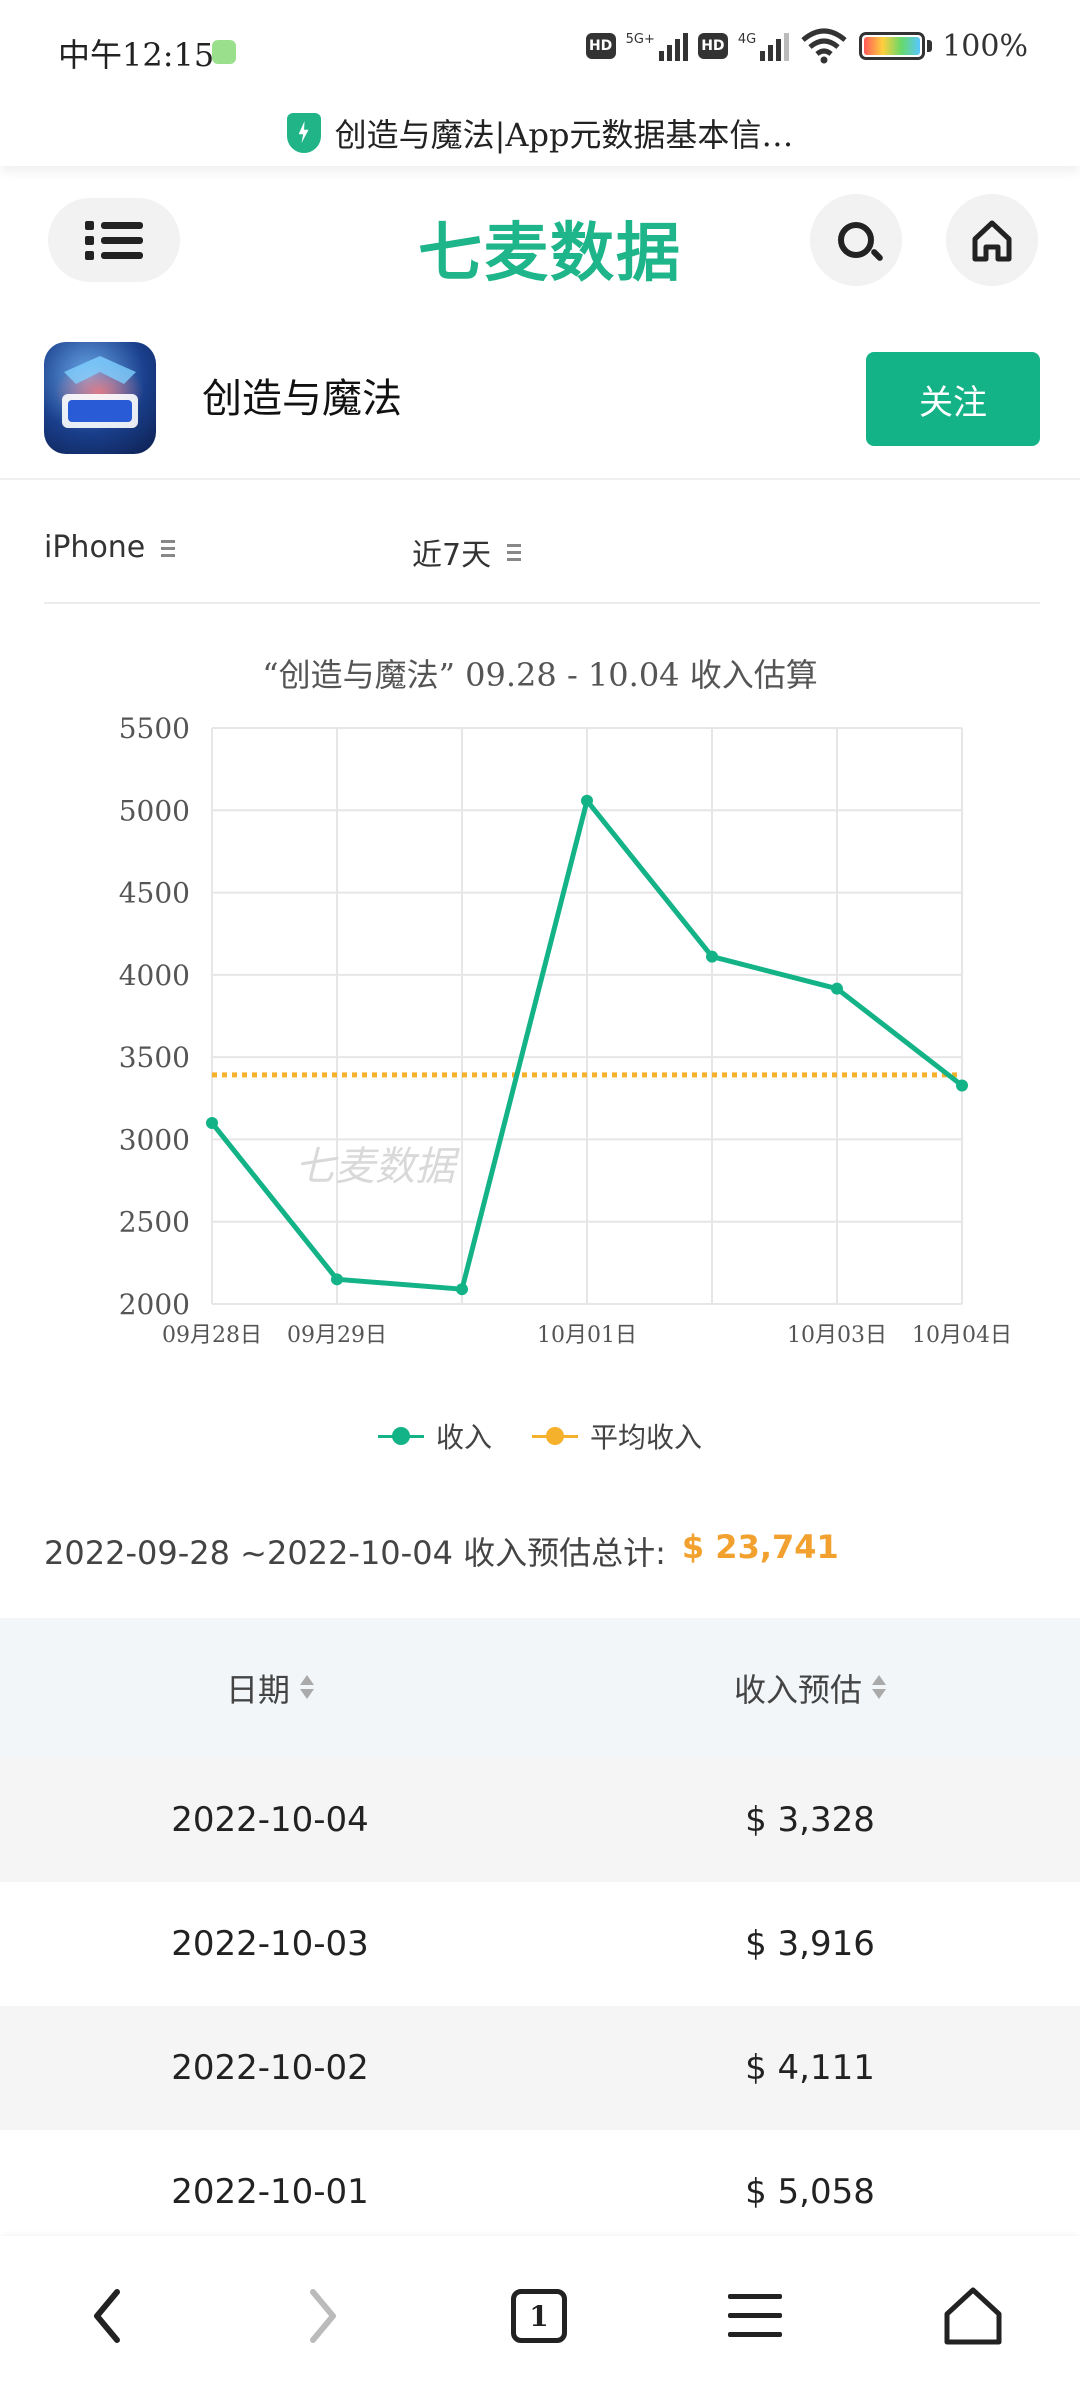 This screenshot has width=1080, height=2400. What do you see at coordinates (355, 1553) in the screenshot?
I see `summary-range: 2022-09-28 ~2022-10-04 收入预估总计:` at bounding box center [355, 1553].